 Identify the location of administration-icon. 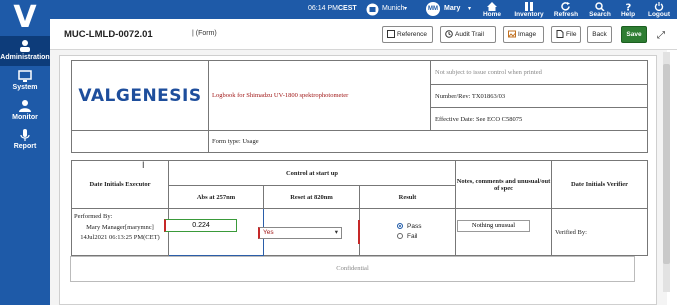
(25, 46).